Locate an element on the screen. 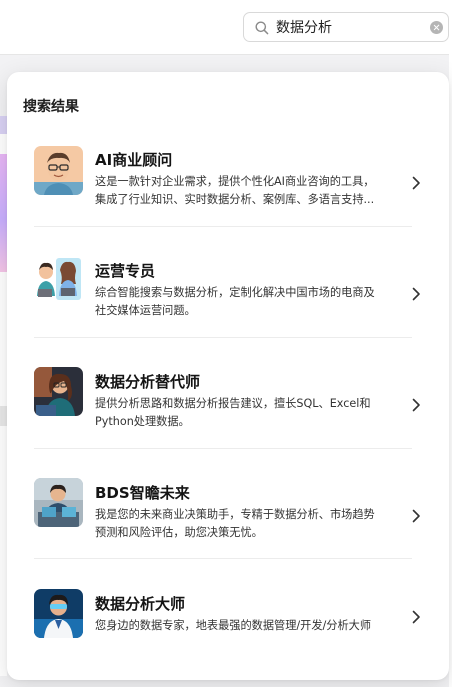 The width and height of the screenshot is (452, 687). result-description-line: 我是您的未来商业决策助手，专精于数据分析、市场趋势 is located at coordinates (235, 514).